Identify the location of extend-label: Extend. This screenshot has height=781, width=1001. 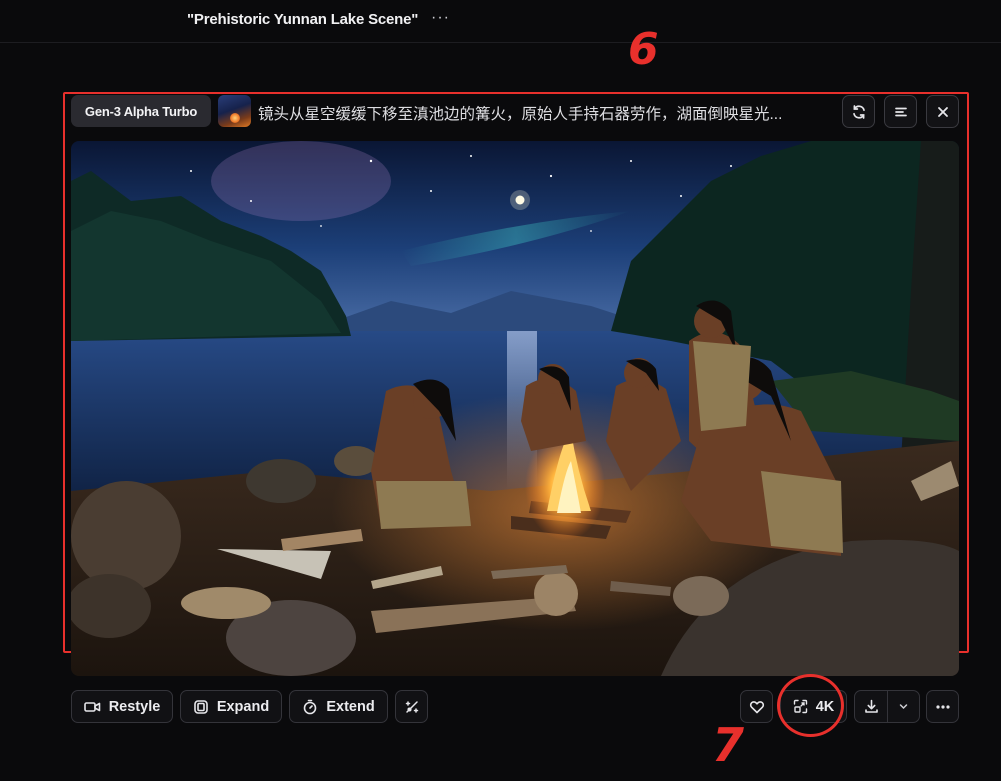
(350, 706).